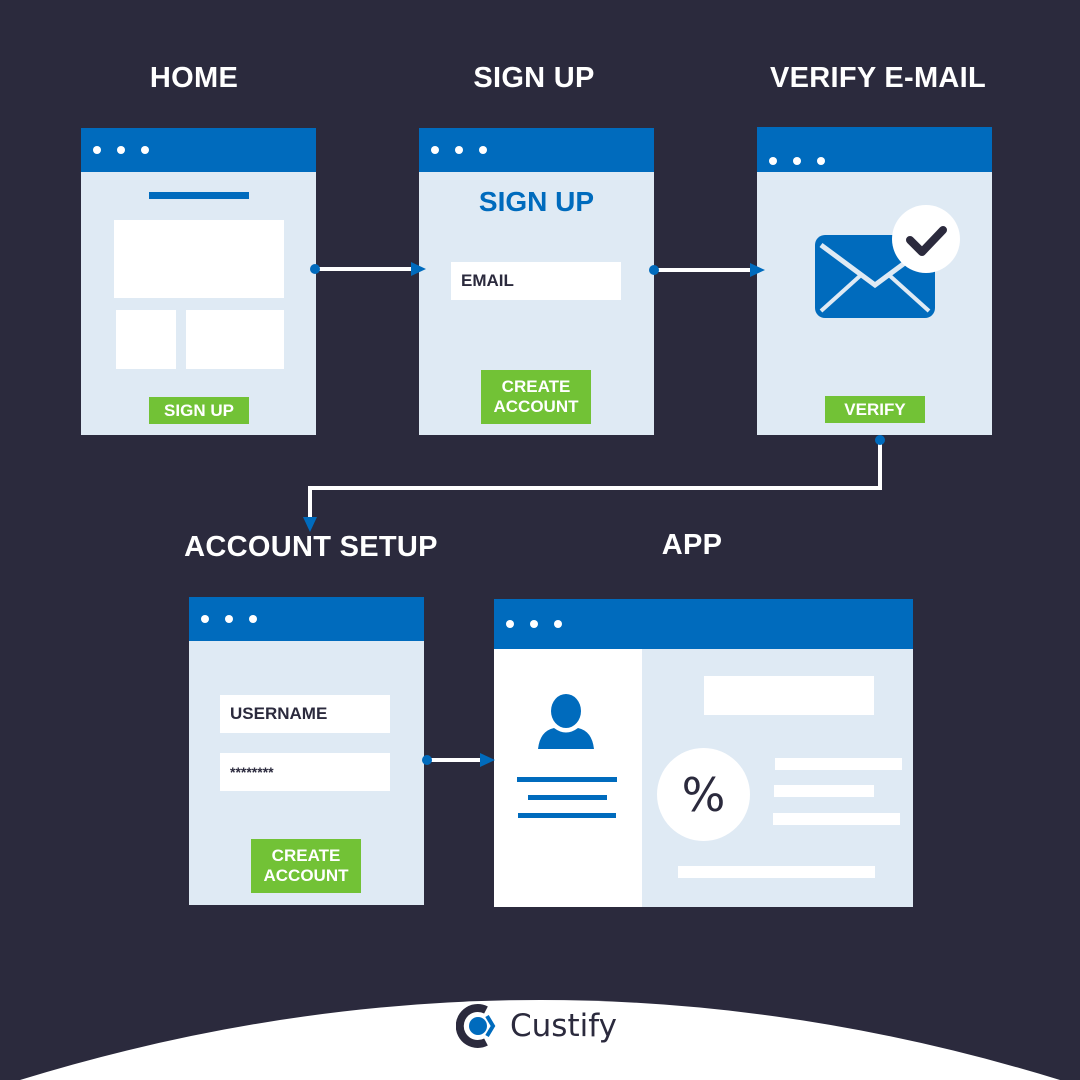  I want to click on step-title-verify-email: VERIFY E-MAIL, so click(878, 78).